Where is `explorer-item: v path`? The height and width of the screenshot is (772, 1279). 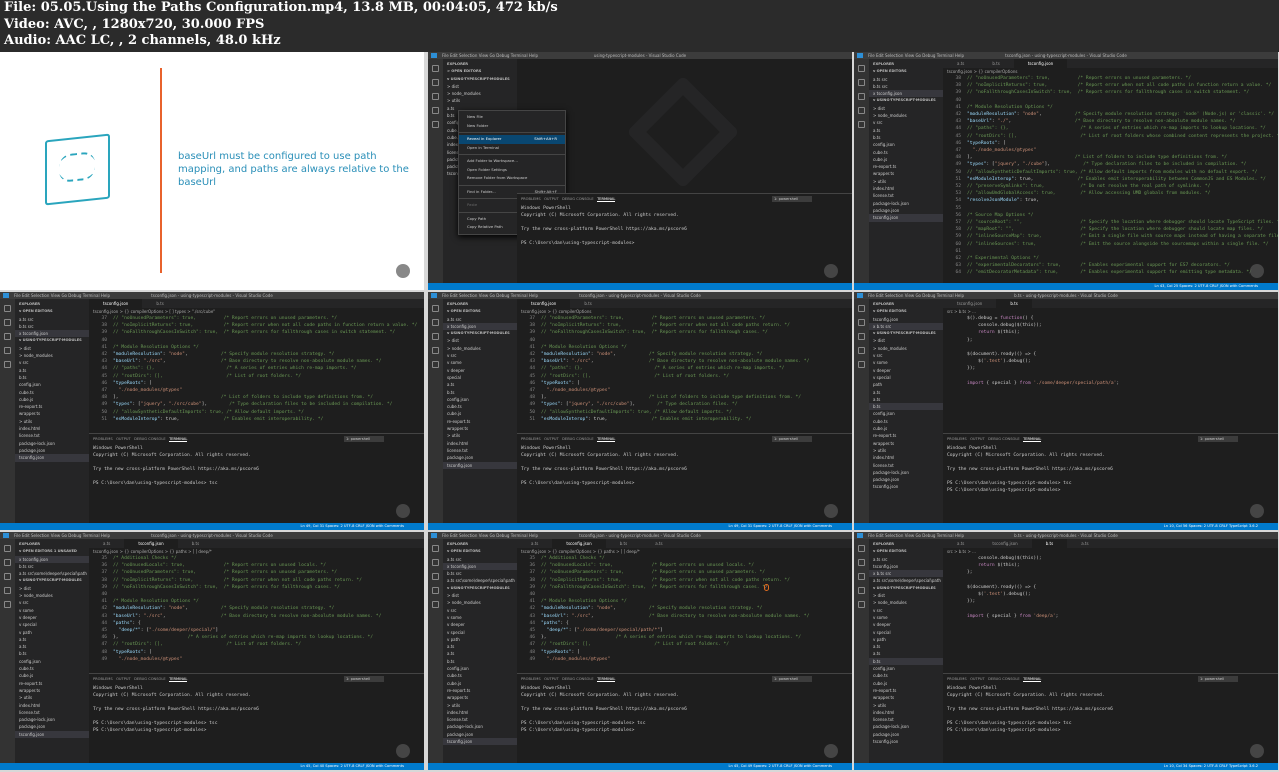 explorer-item: v path is located at coordinates (52, 632).